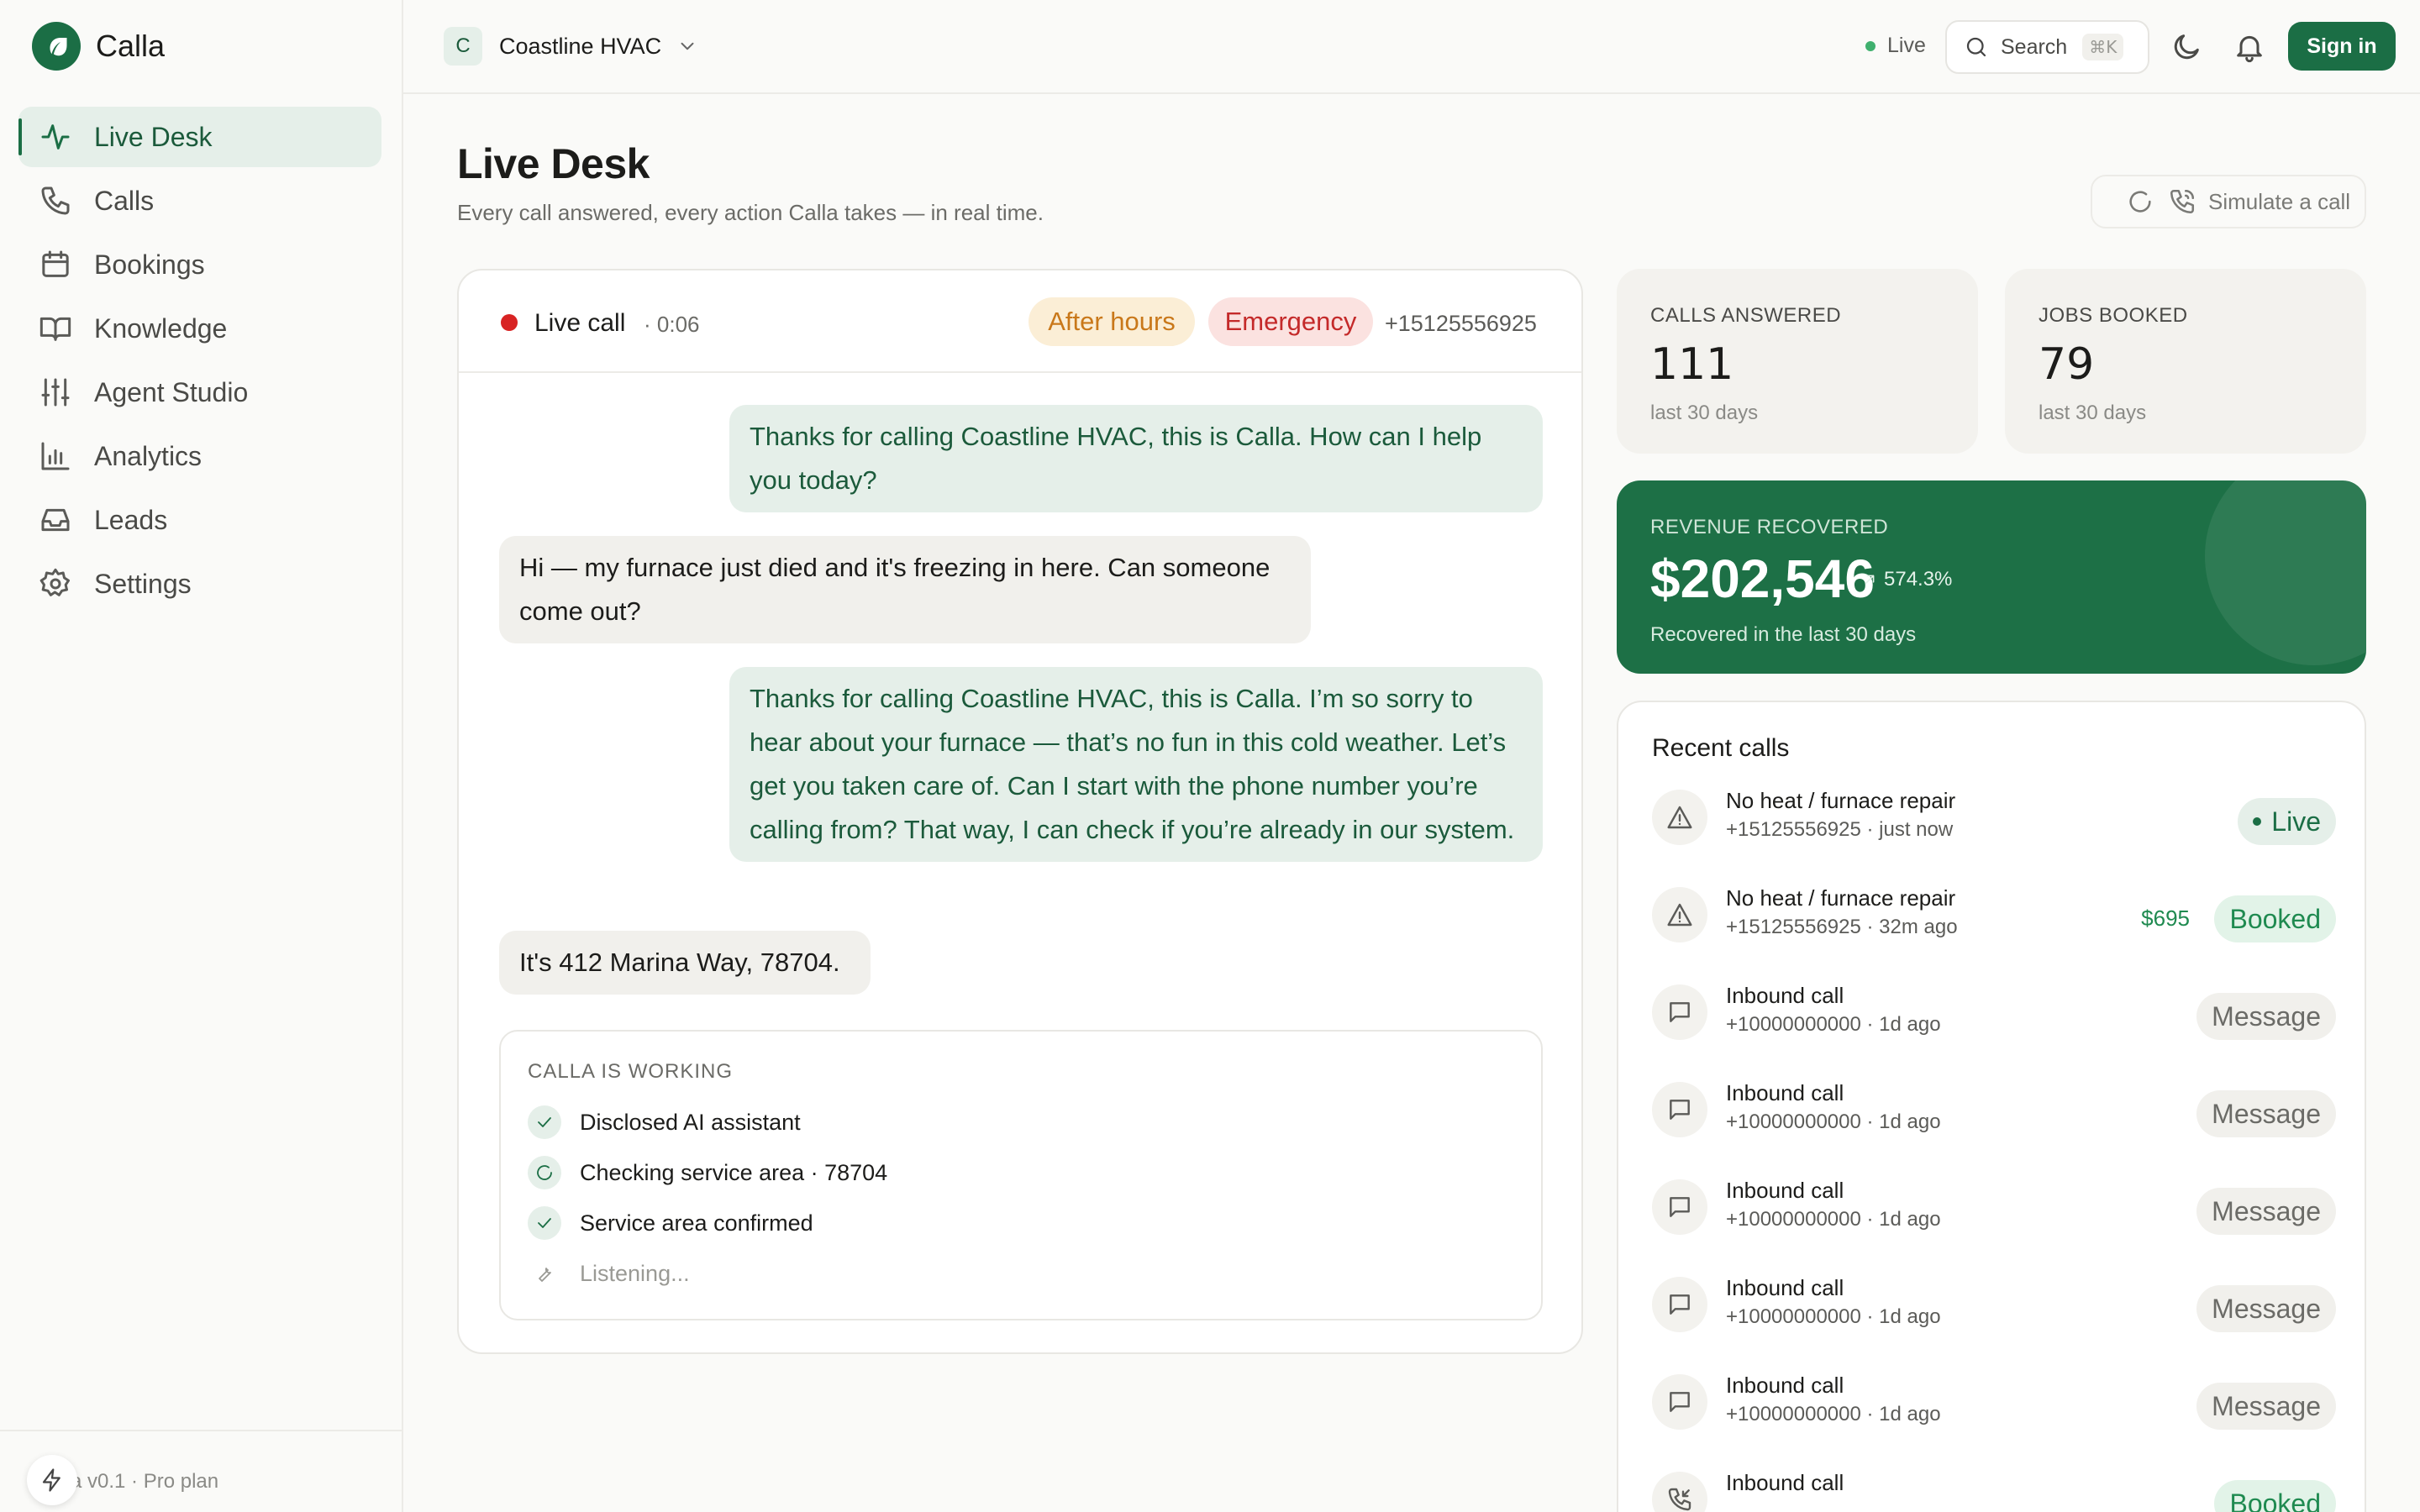 The width and height of the screenshot is (2420, 1512). What do you see at coordinates (510, 322) in the screenshot?
I see `recording-dot` at bounding box center [510, 322].